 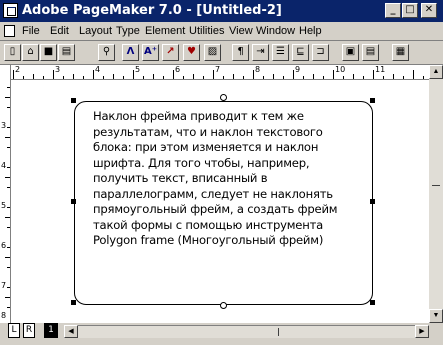 I want to click on scroll-up-button: ▲, so click(x=436, y=72).